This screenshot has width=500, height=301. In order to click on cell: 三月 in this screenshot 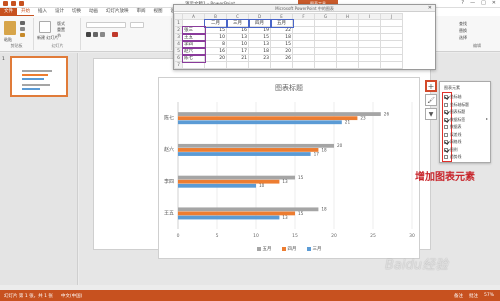, I will do `click(237, 23)`.